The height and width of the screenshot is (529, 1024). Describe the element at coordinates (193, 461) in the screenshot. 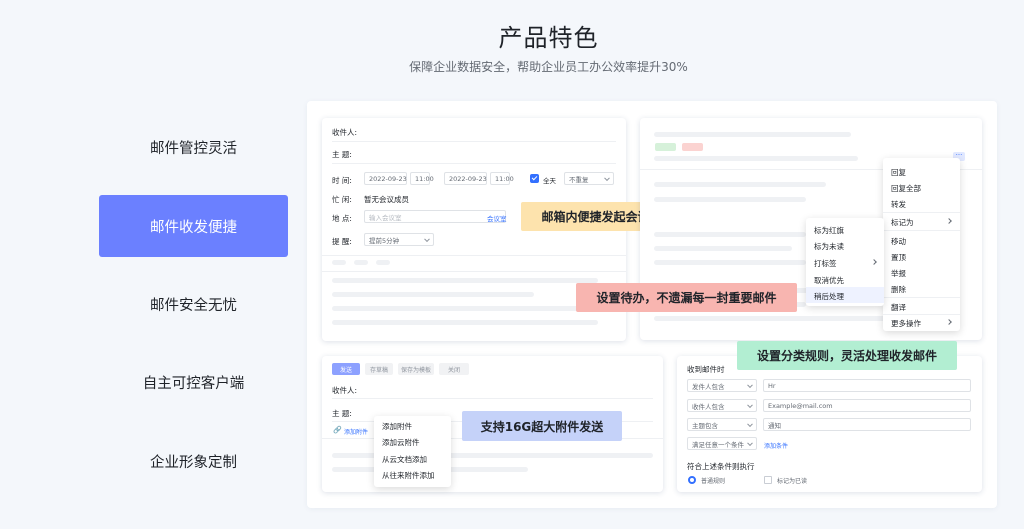

I see `feature-tab-branding: 企业形象定制` at that location.